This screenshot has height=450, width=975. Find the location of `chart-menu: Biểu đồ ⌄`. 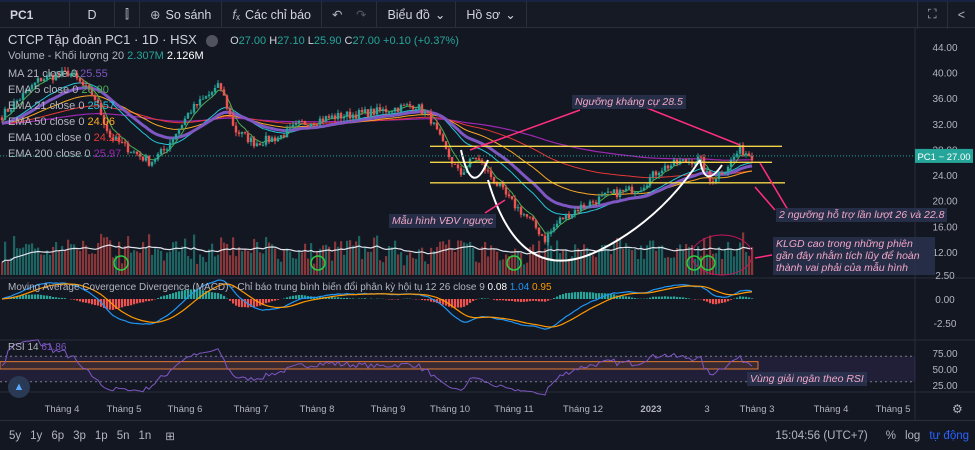

chart-menu: Biểu đồ ⌄ is located at coordinates (417, 14).